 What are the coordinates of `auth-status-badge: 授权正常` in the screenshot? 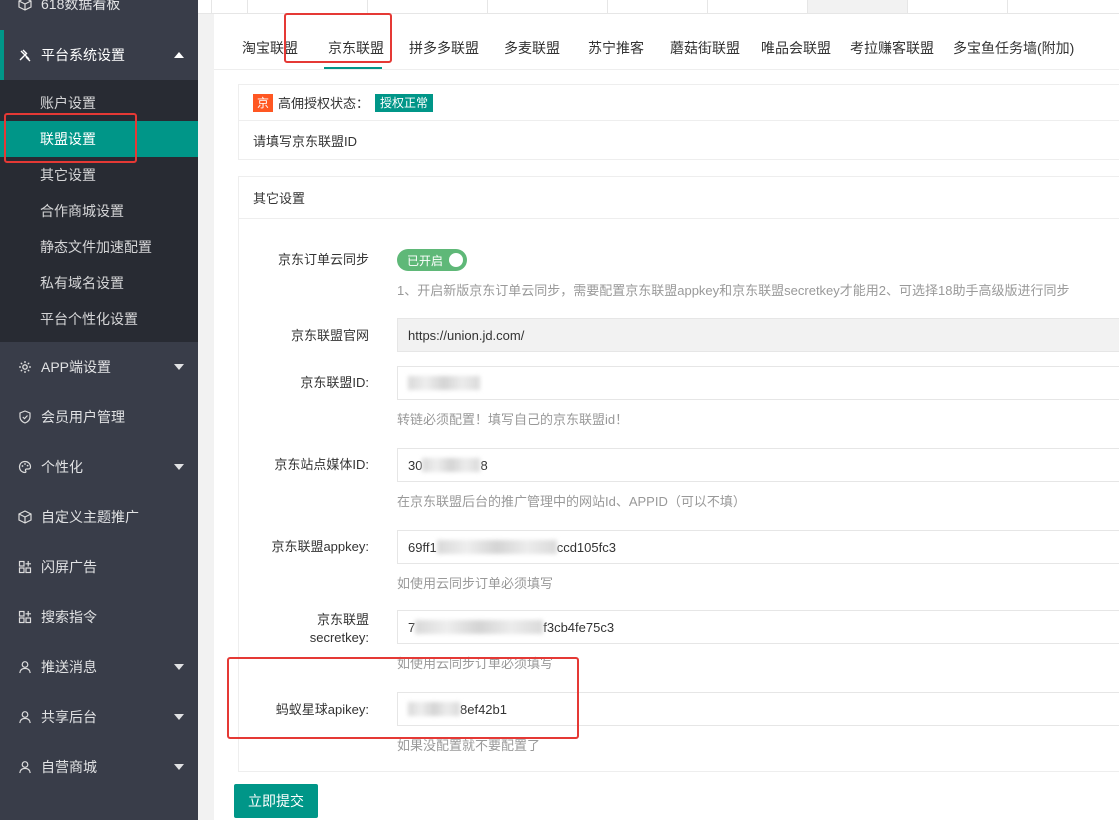 It's located at (404, 102).